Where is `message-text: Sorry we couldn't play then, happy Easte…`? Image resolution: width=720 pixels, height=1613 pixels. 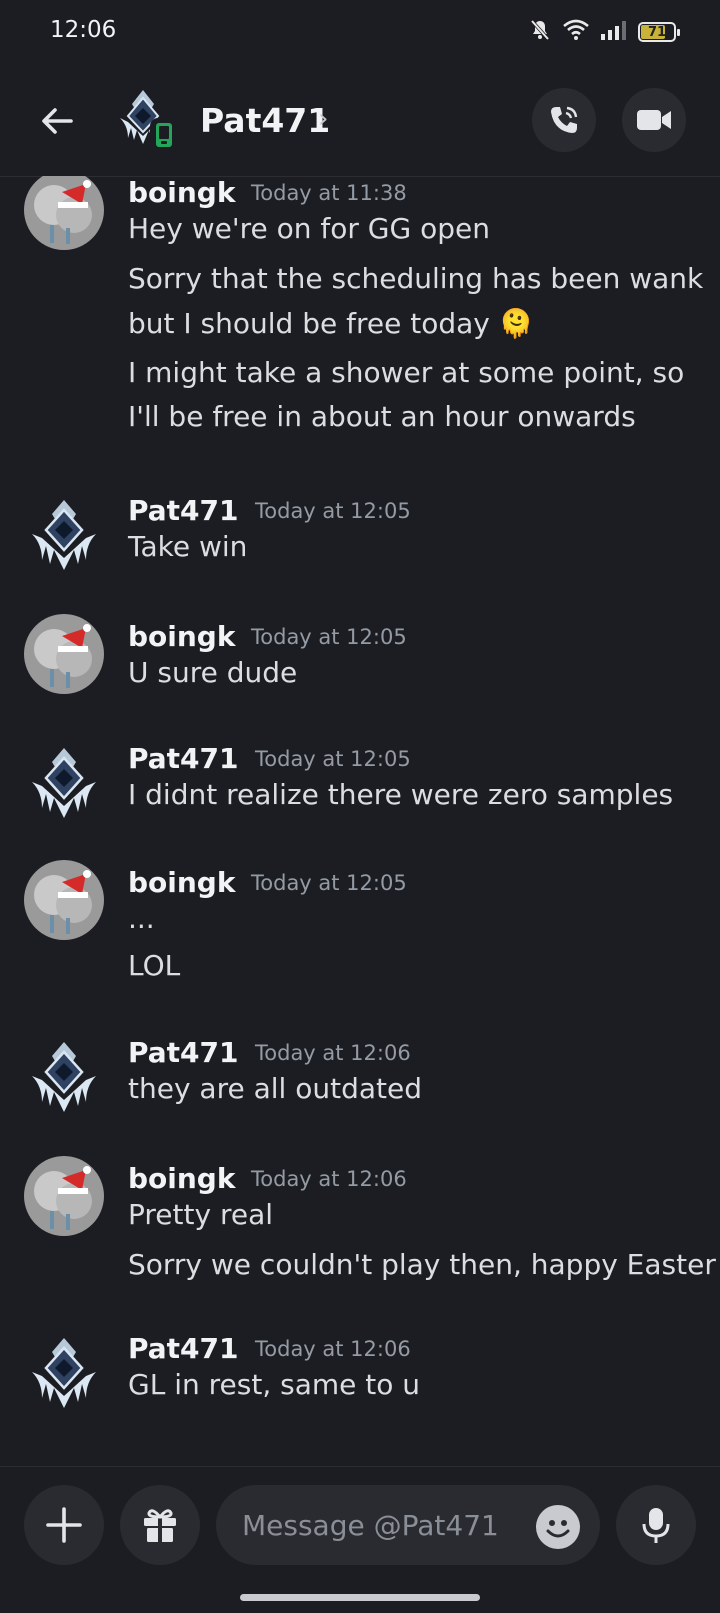
message-text: Sorry we couldn't play then, happy Easte… is located at coordinates (422, 1264).